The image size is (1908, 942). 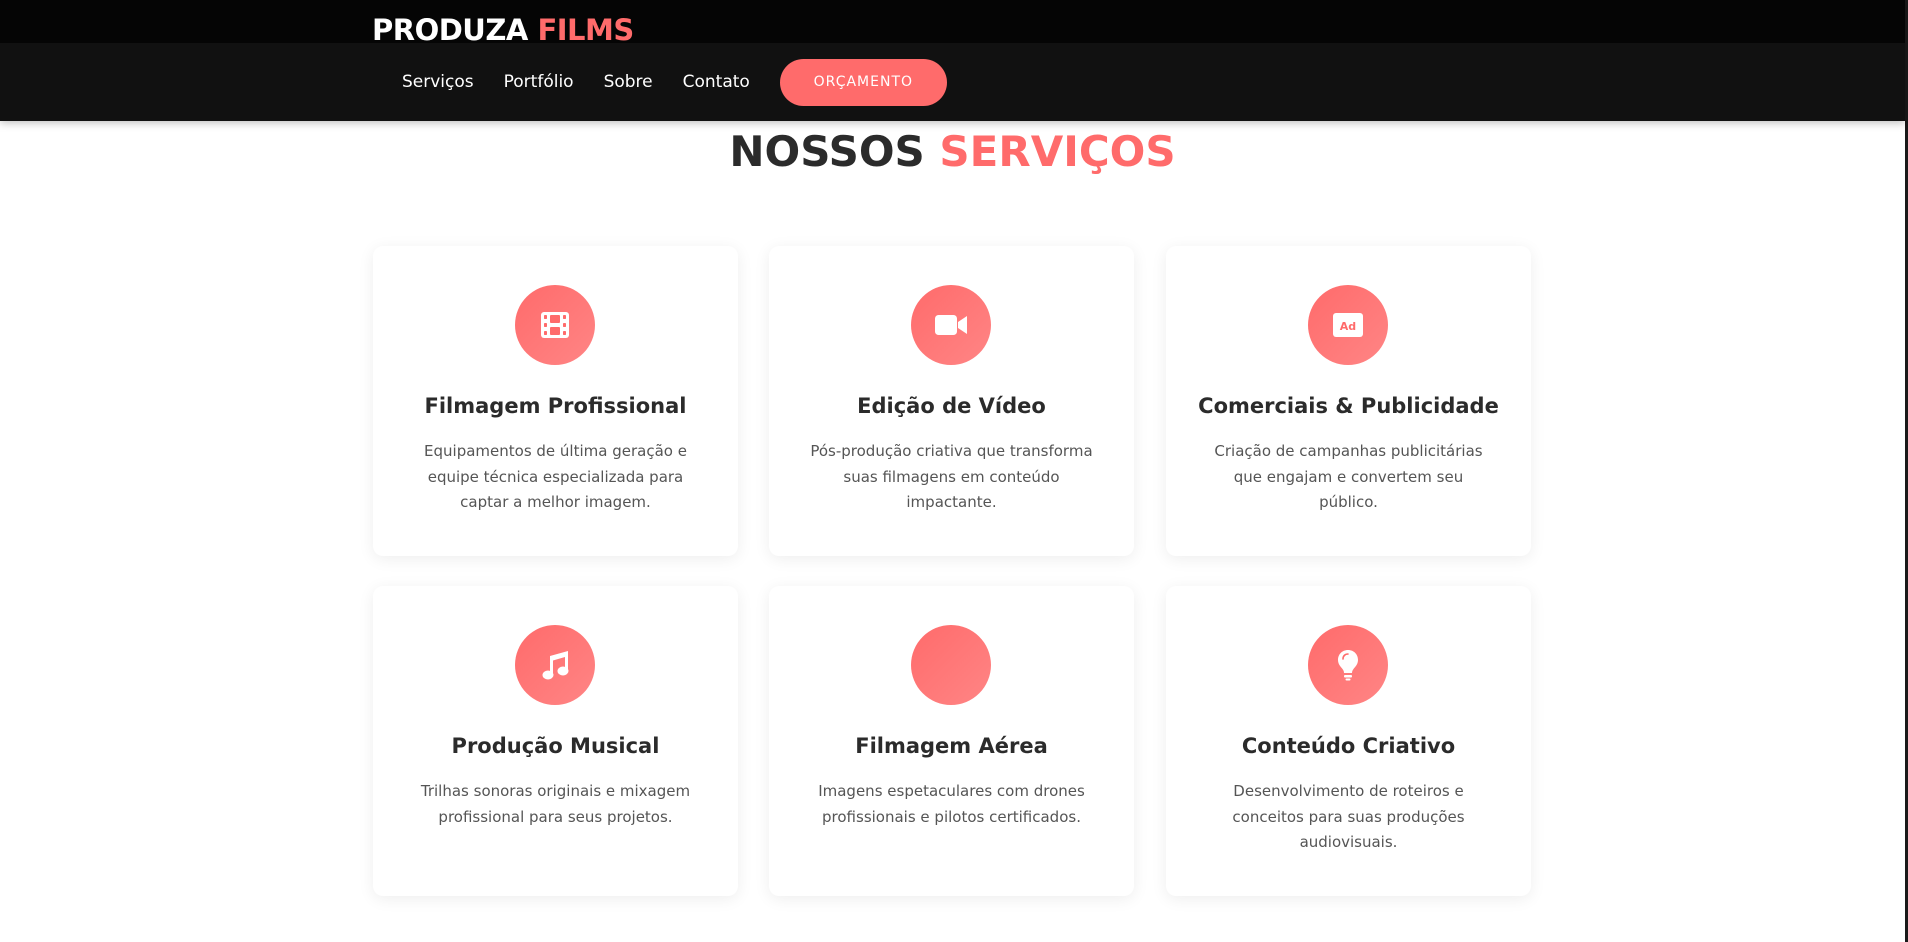 I want to click on nav-link-portfolio: Portfólio, so click(x=539, y=82).